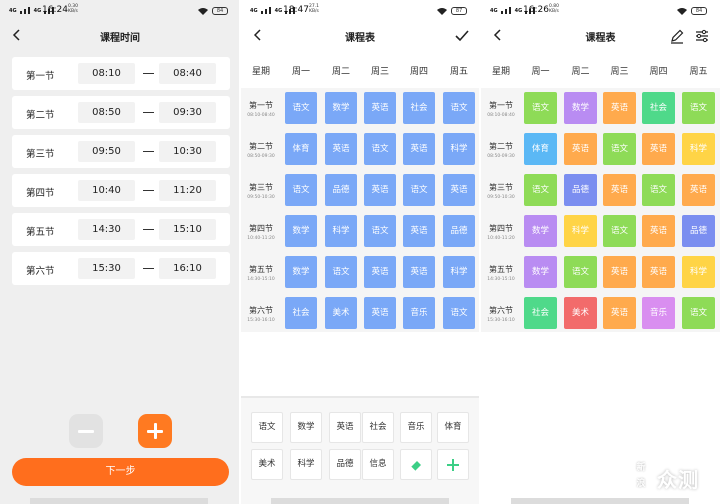  I want to click on start-time-field: 09:50, so click(106, 151).